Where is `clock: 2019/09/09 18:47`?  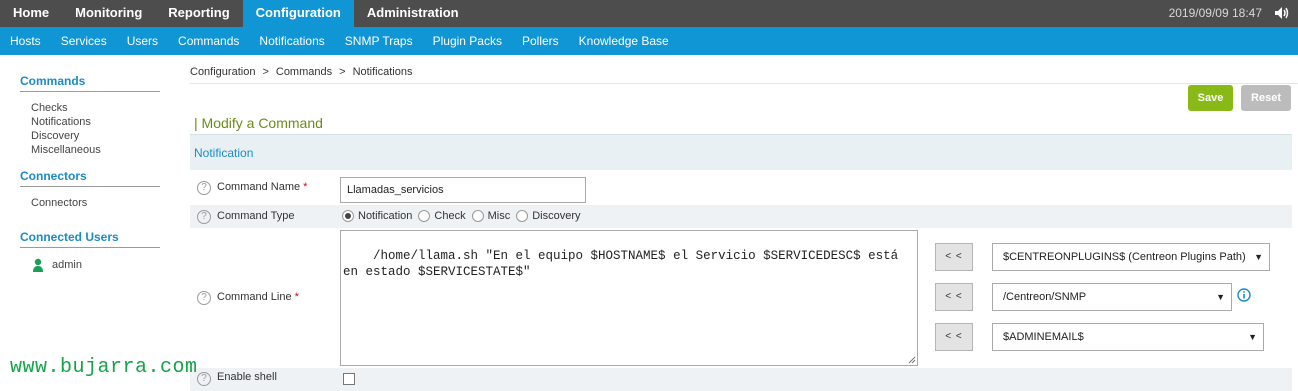
clock: 2019/09/09 18:47 is located at coordinates (1215, 13).